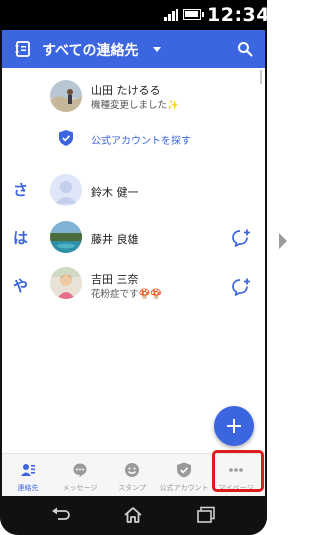 This screenshot has width=320, height=535. What do you see at coordinates (133, 15) in the screenshot?
I see `status-bar: 12:34` at bounding box center [133, 15].